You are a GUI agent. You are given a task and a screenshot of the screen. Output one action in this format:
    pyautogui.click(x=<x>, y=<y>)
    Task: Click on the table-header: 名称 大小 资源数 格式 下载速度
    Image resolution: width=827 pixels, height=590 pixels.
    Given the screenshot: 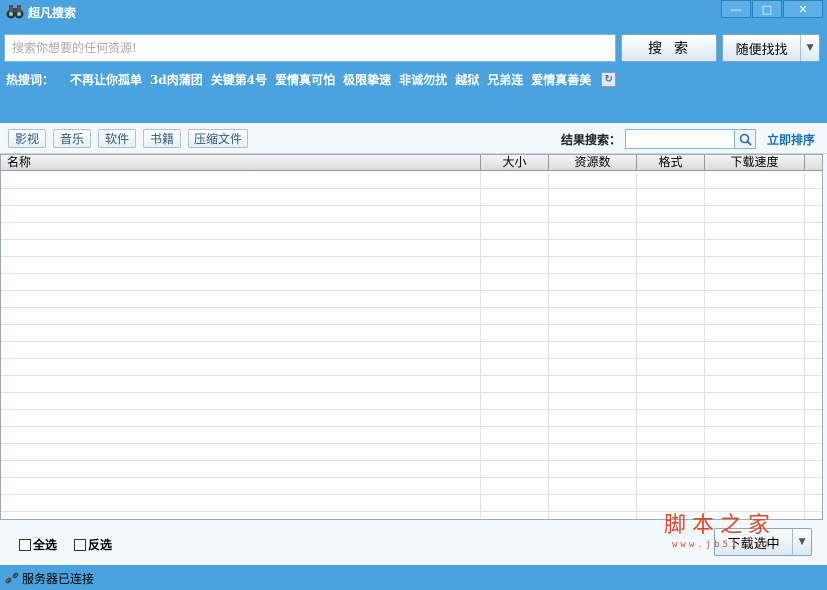 What is the action you would take?
    pyautogui.click(x=411, y=163)
    